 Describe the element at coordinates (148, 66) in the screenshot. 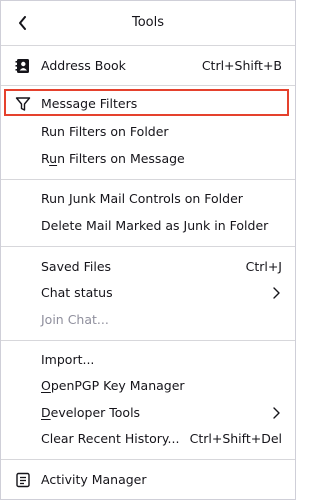

I see `menu-item-address-book: Address Book Ctrl+Shift+B` at that location.